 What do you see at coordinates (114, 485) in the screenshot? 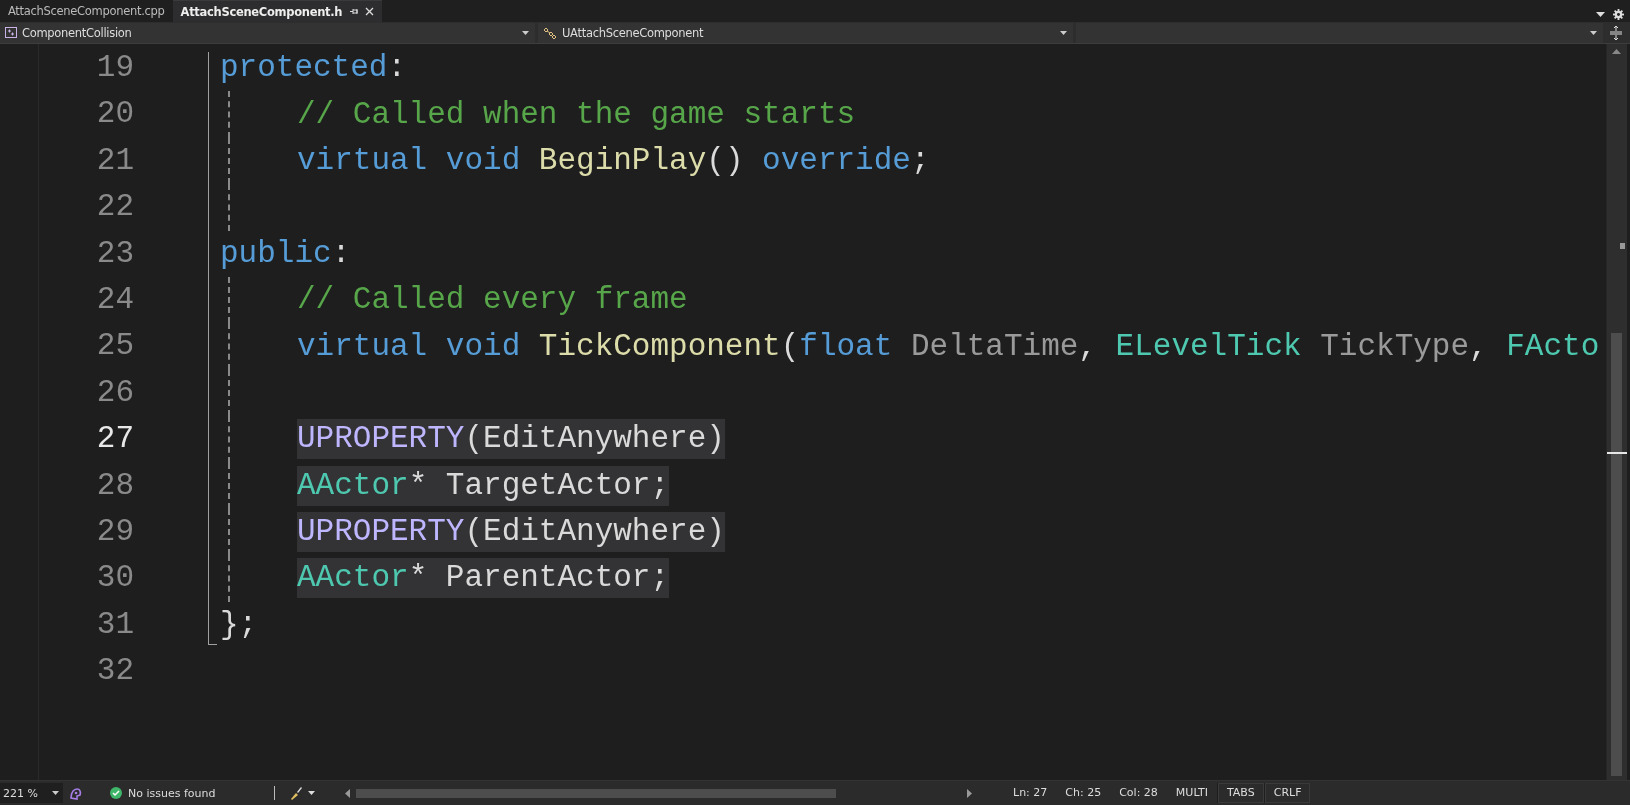
I see `line-number: 28` at bounding box center [114, 485].